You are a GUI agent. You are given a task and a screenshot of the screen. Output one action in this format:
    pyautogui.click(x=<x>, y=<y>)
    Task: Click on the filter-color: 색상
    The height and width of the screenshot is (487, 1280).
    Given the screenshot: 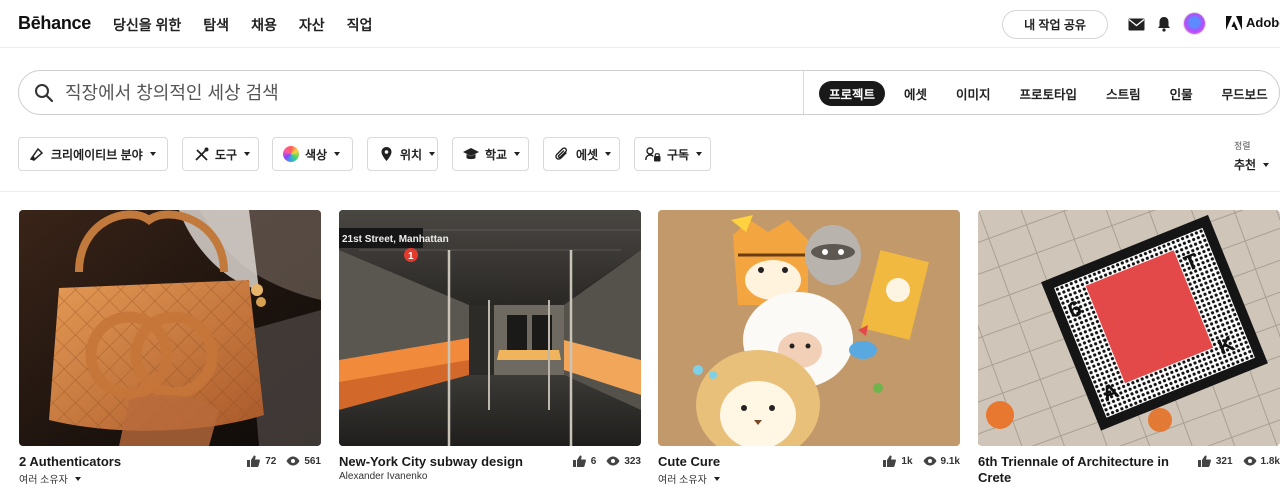 What is the action you would take?
    pyautogui.click(x=312, y=154)
    